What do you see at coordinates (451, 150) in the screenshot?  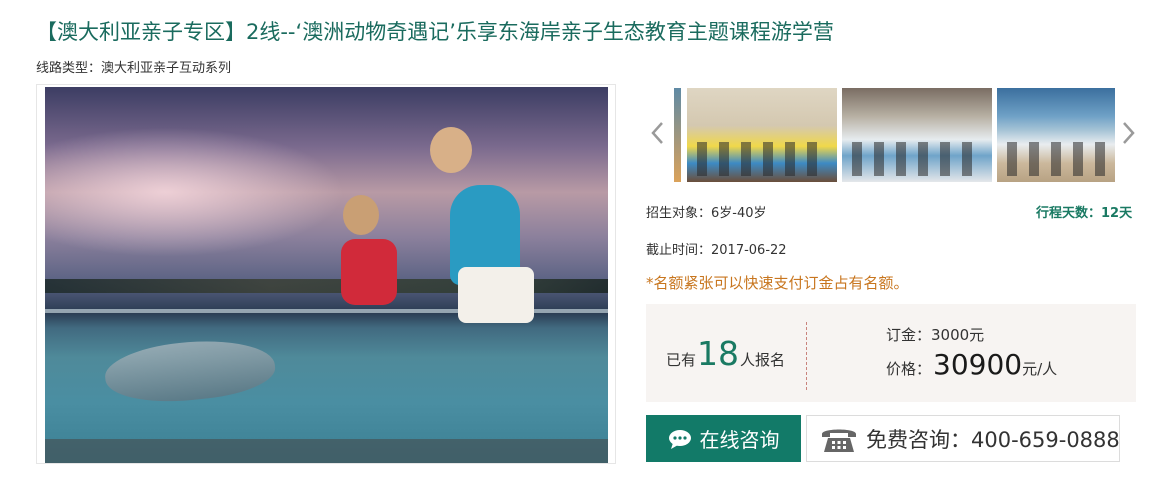 I see `woman-head` at bounding box center [451, 150].